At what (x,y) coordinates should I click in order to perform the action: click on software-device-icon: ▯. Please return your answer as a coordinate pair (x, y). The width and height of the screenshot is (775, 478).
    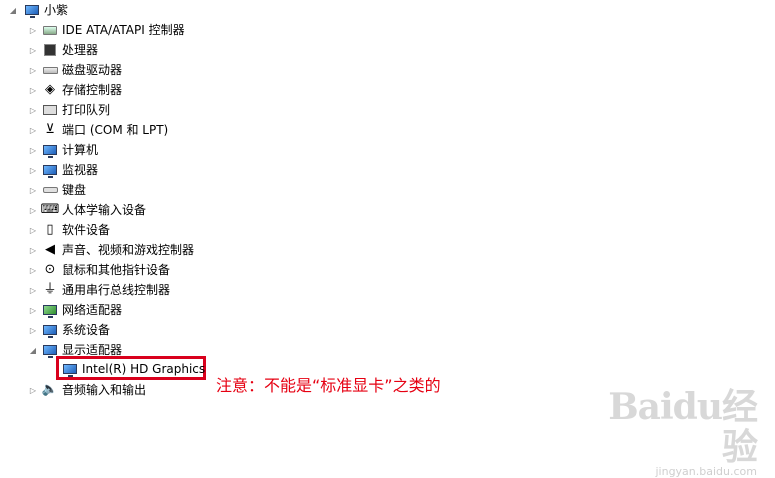
    Looking at the image, I should click on (50, 229).